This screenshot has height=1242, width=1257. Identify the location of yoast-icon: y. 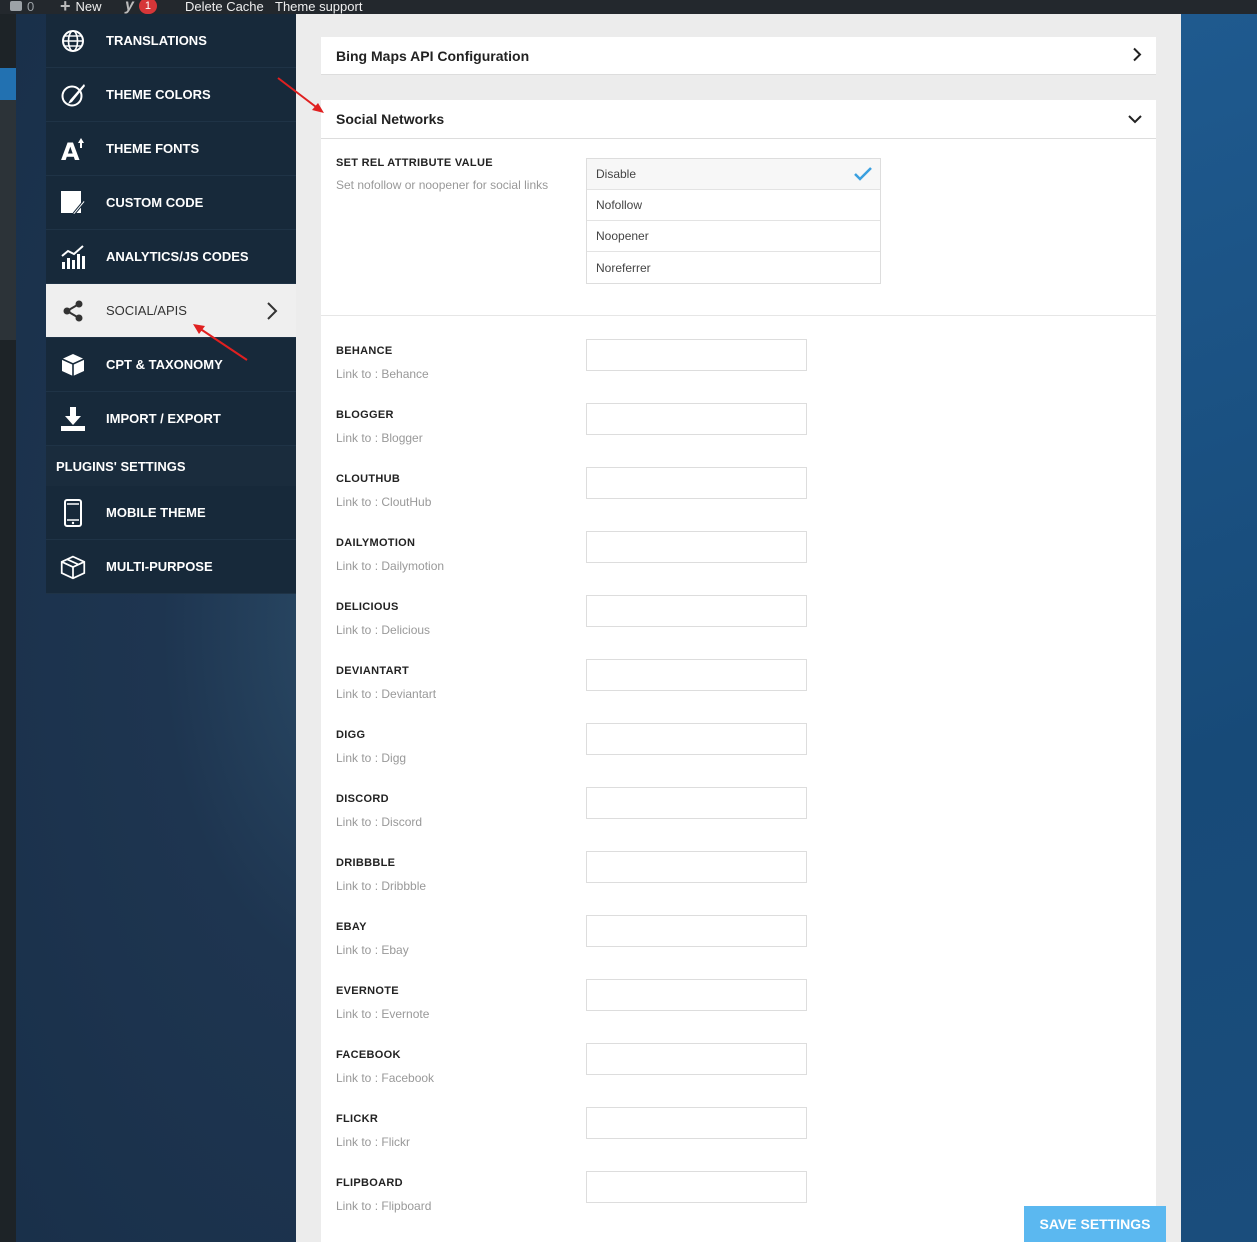
(129, 7).